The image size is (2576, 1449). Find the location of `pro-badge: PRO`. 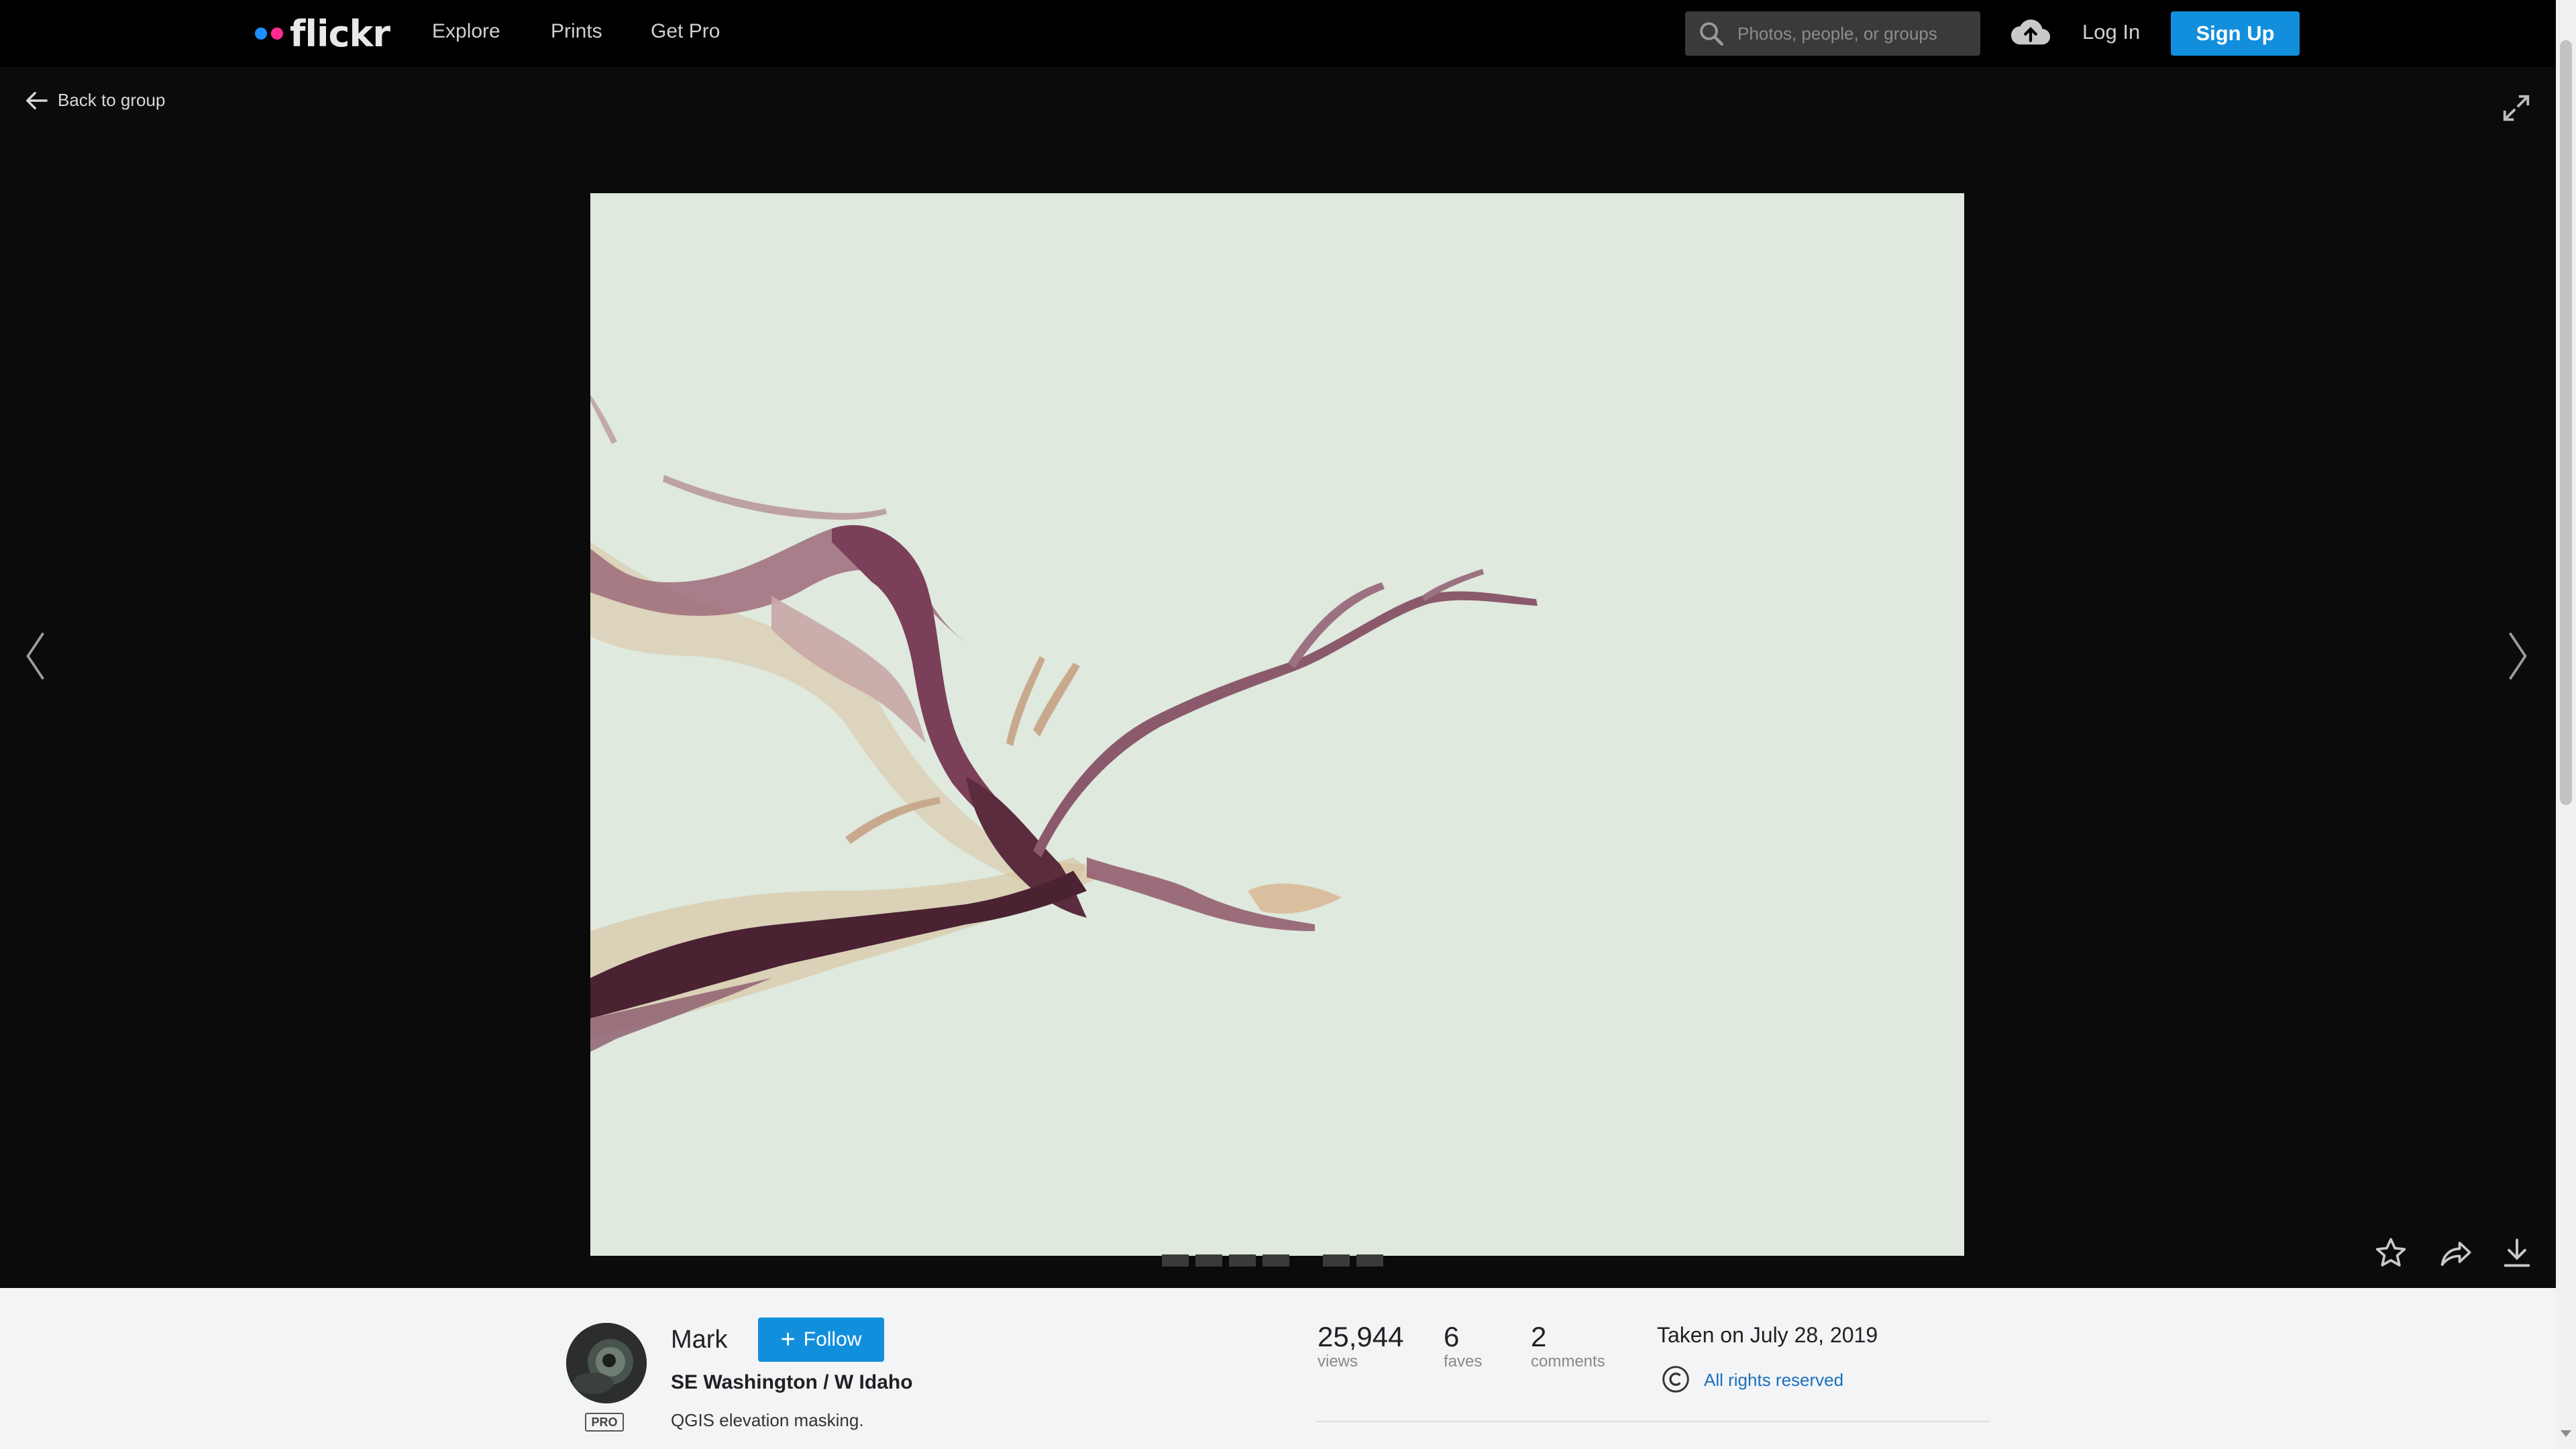

pro-badge: PRO is located at coordinates (604, 1422).